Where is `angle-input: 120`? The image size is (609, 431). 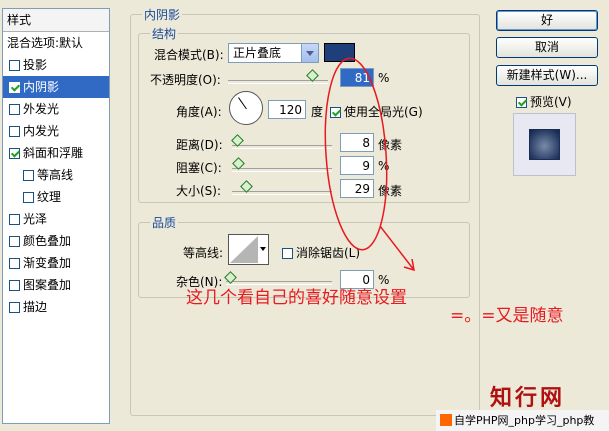 angle-input: 120 is located at coordinates (287, 109).